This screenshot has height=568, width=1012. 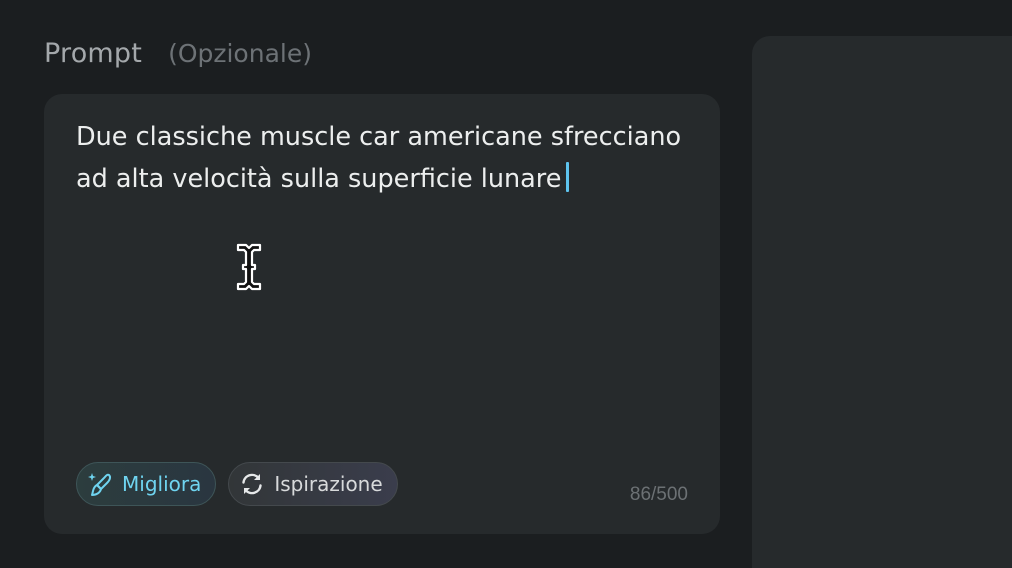 What do you see at coordinates (240, 53) in the screenshot?
I see `optional-label: (Opzionale)` at bounding box center [240, 53].